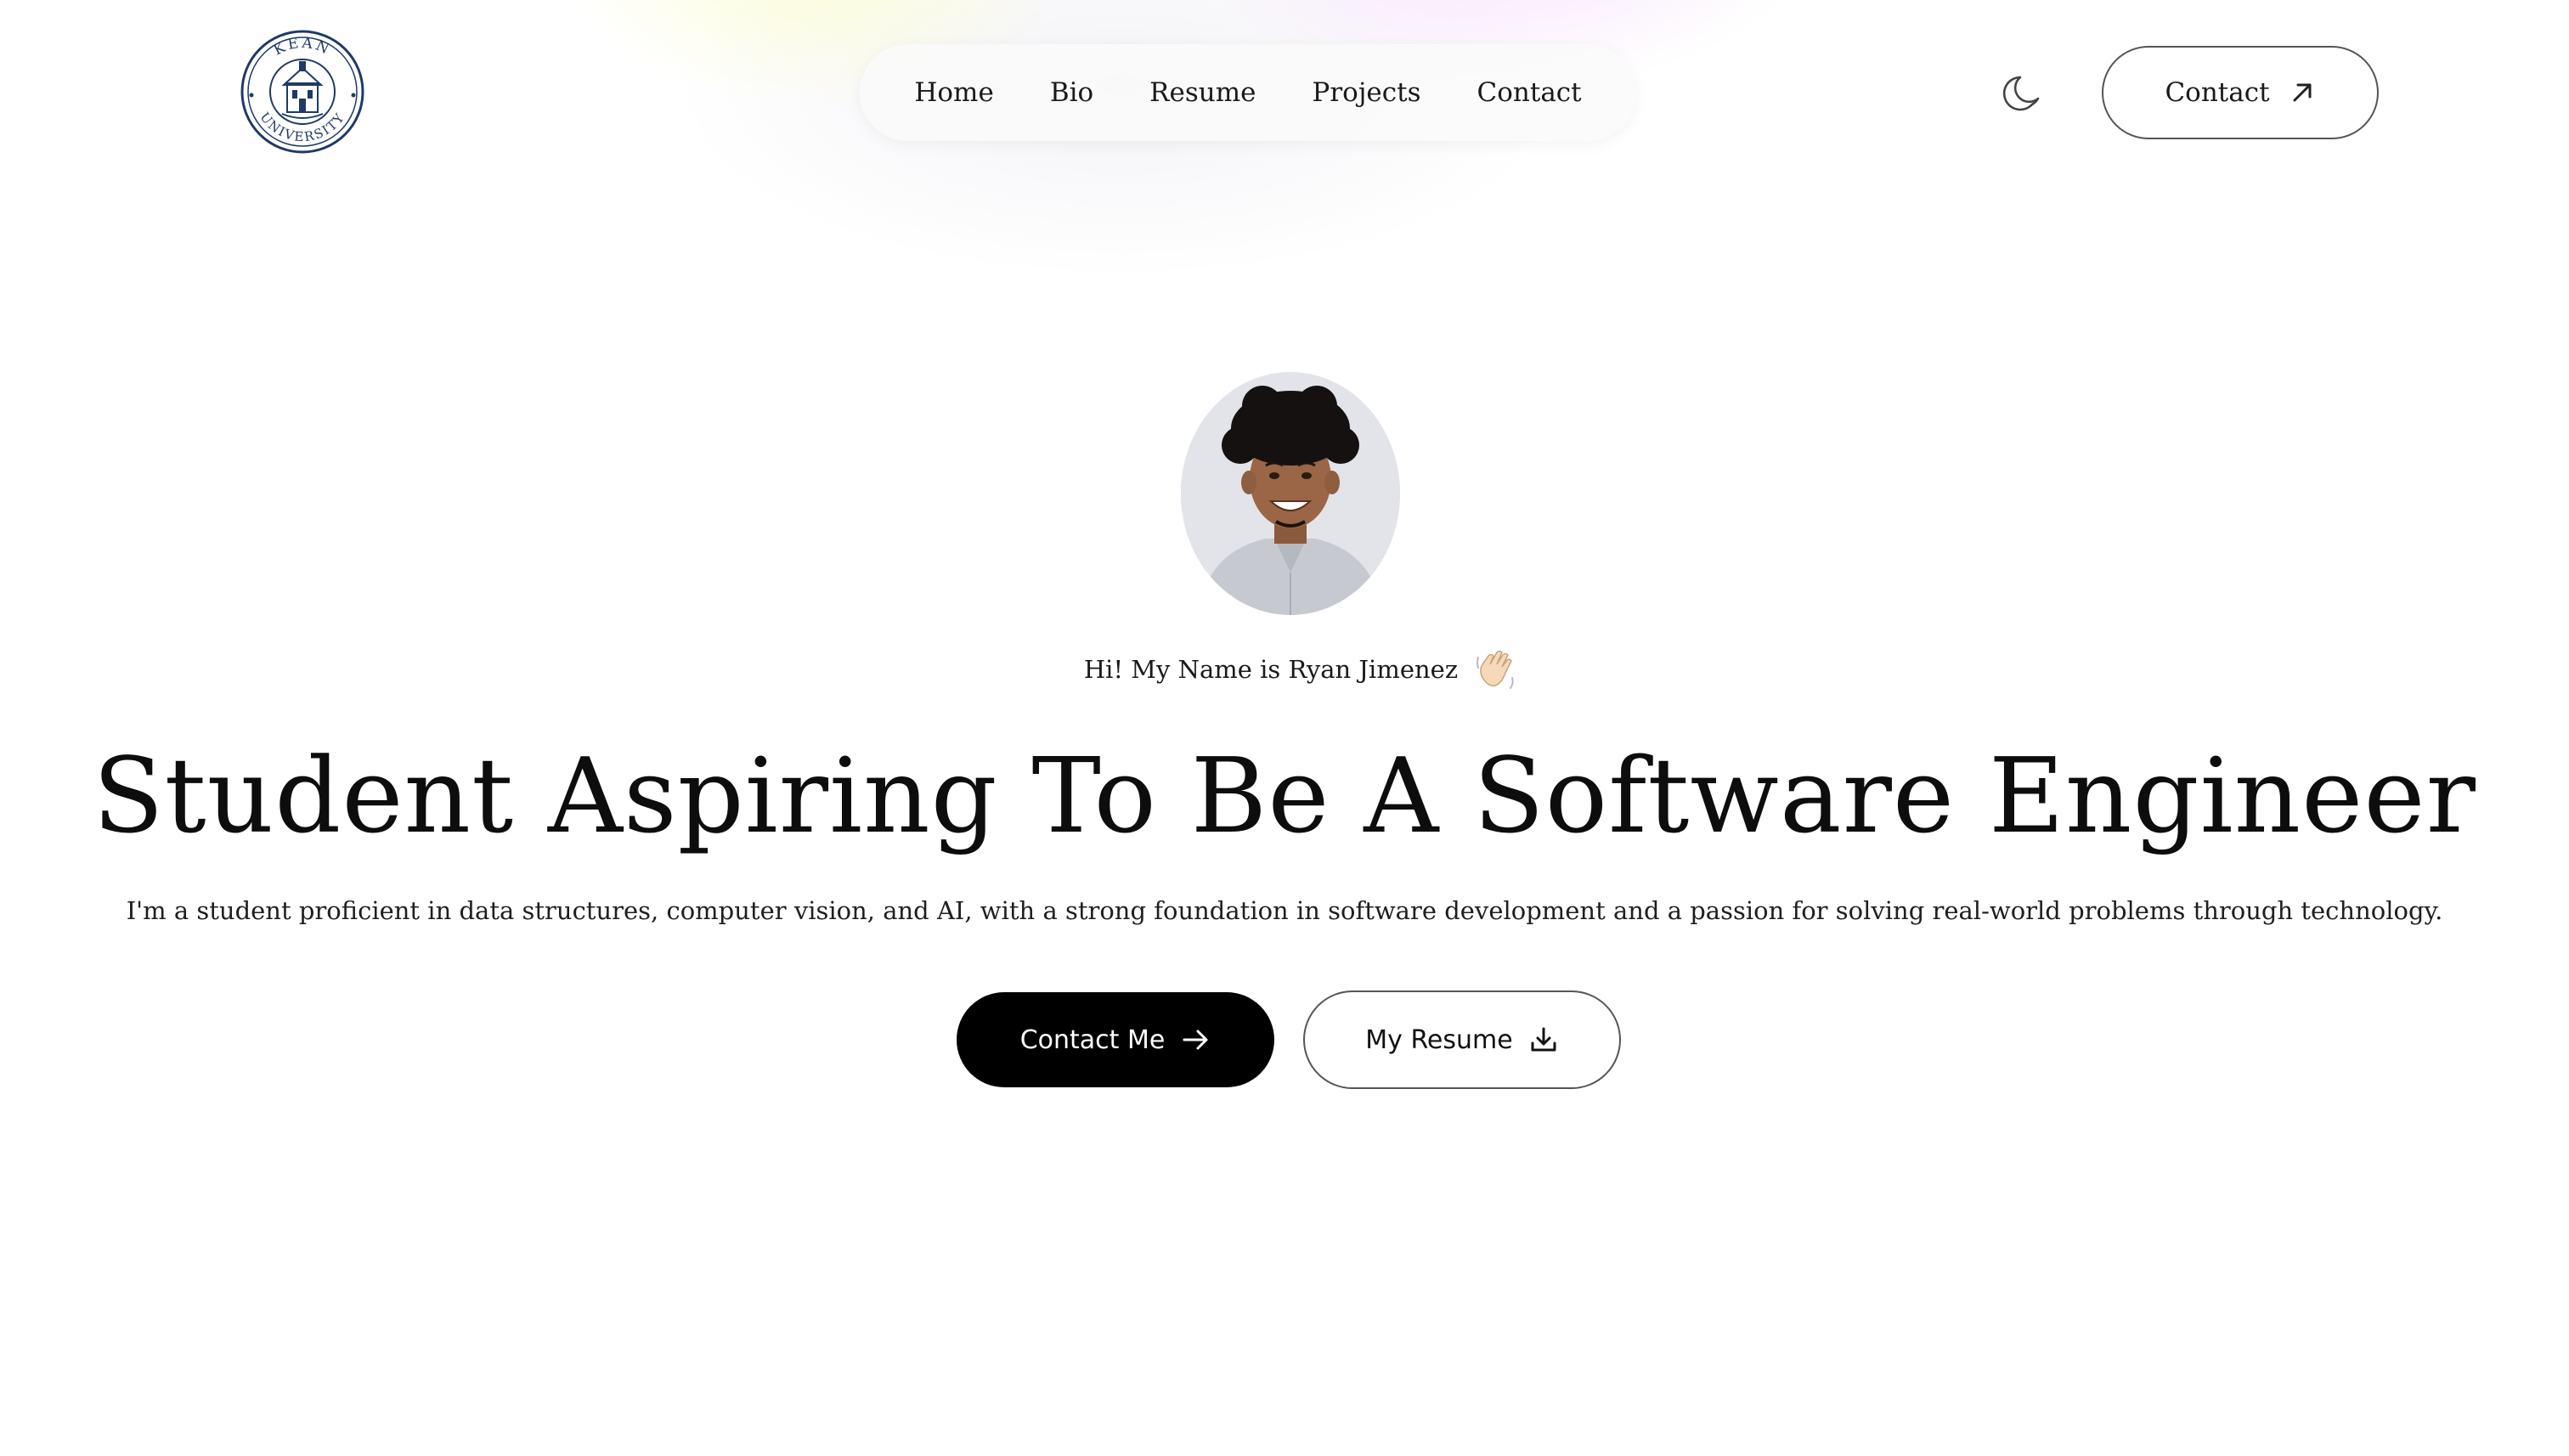  What do you see at coordinates (2022, 94) in the screenshot?
I see `moon-icon` at bounding box center [2022, 94].